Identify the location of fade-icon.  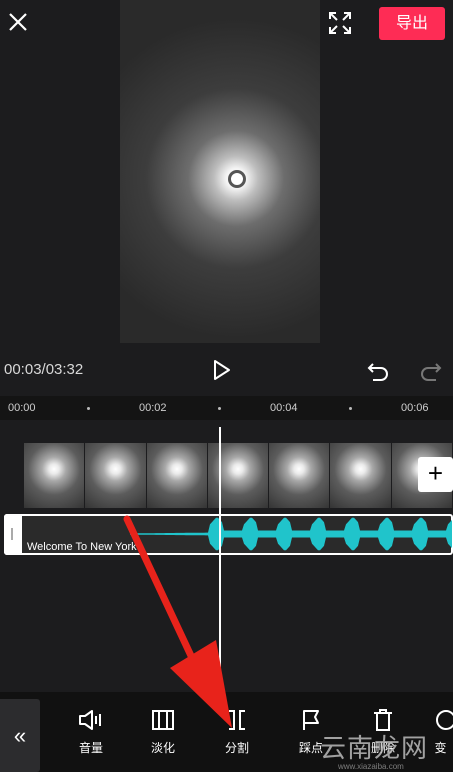
(163, 720).